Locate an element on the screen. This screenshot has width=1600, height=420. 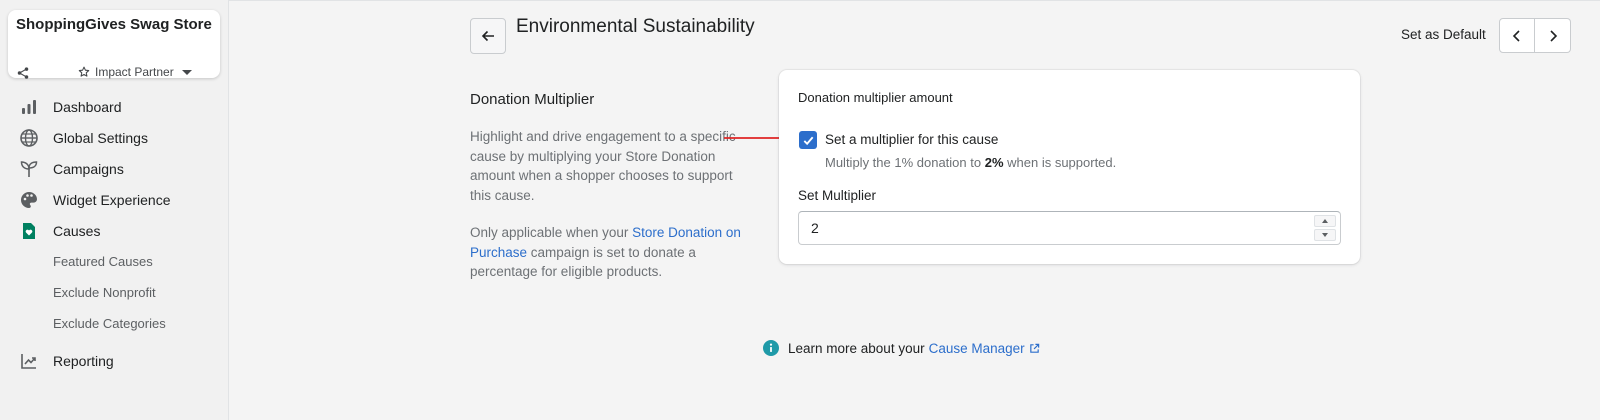
cause-manager-link: Cause Manager is located at coordinates (977, 348).